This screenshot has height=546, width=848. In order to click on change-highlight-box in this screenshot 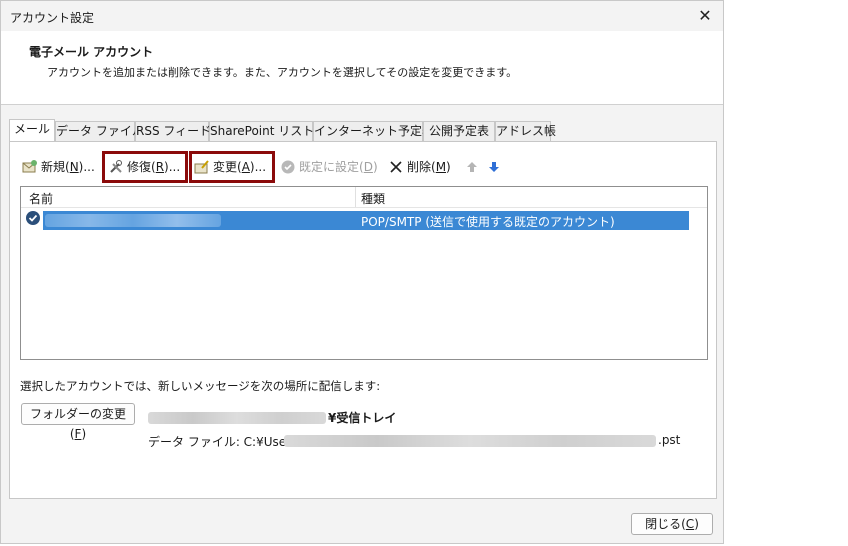, I will do `click(232, 167)`.